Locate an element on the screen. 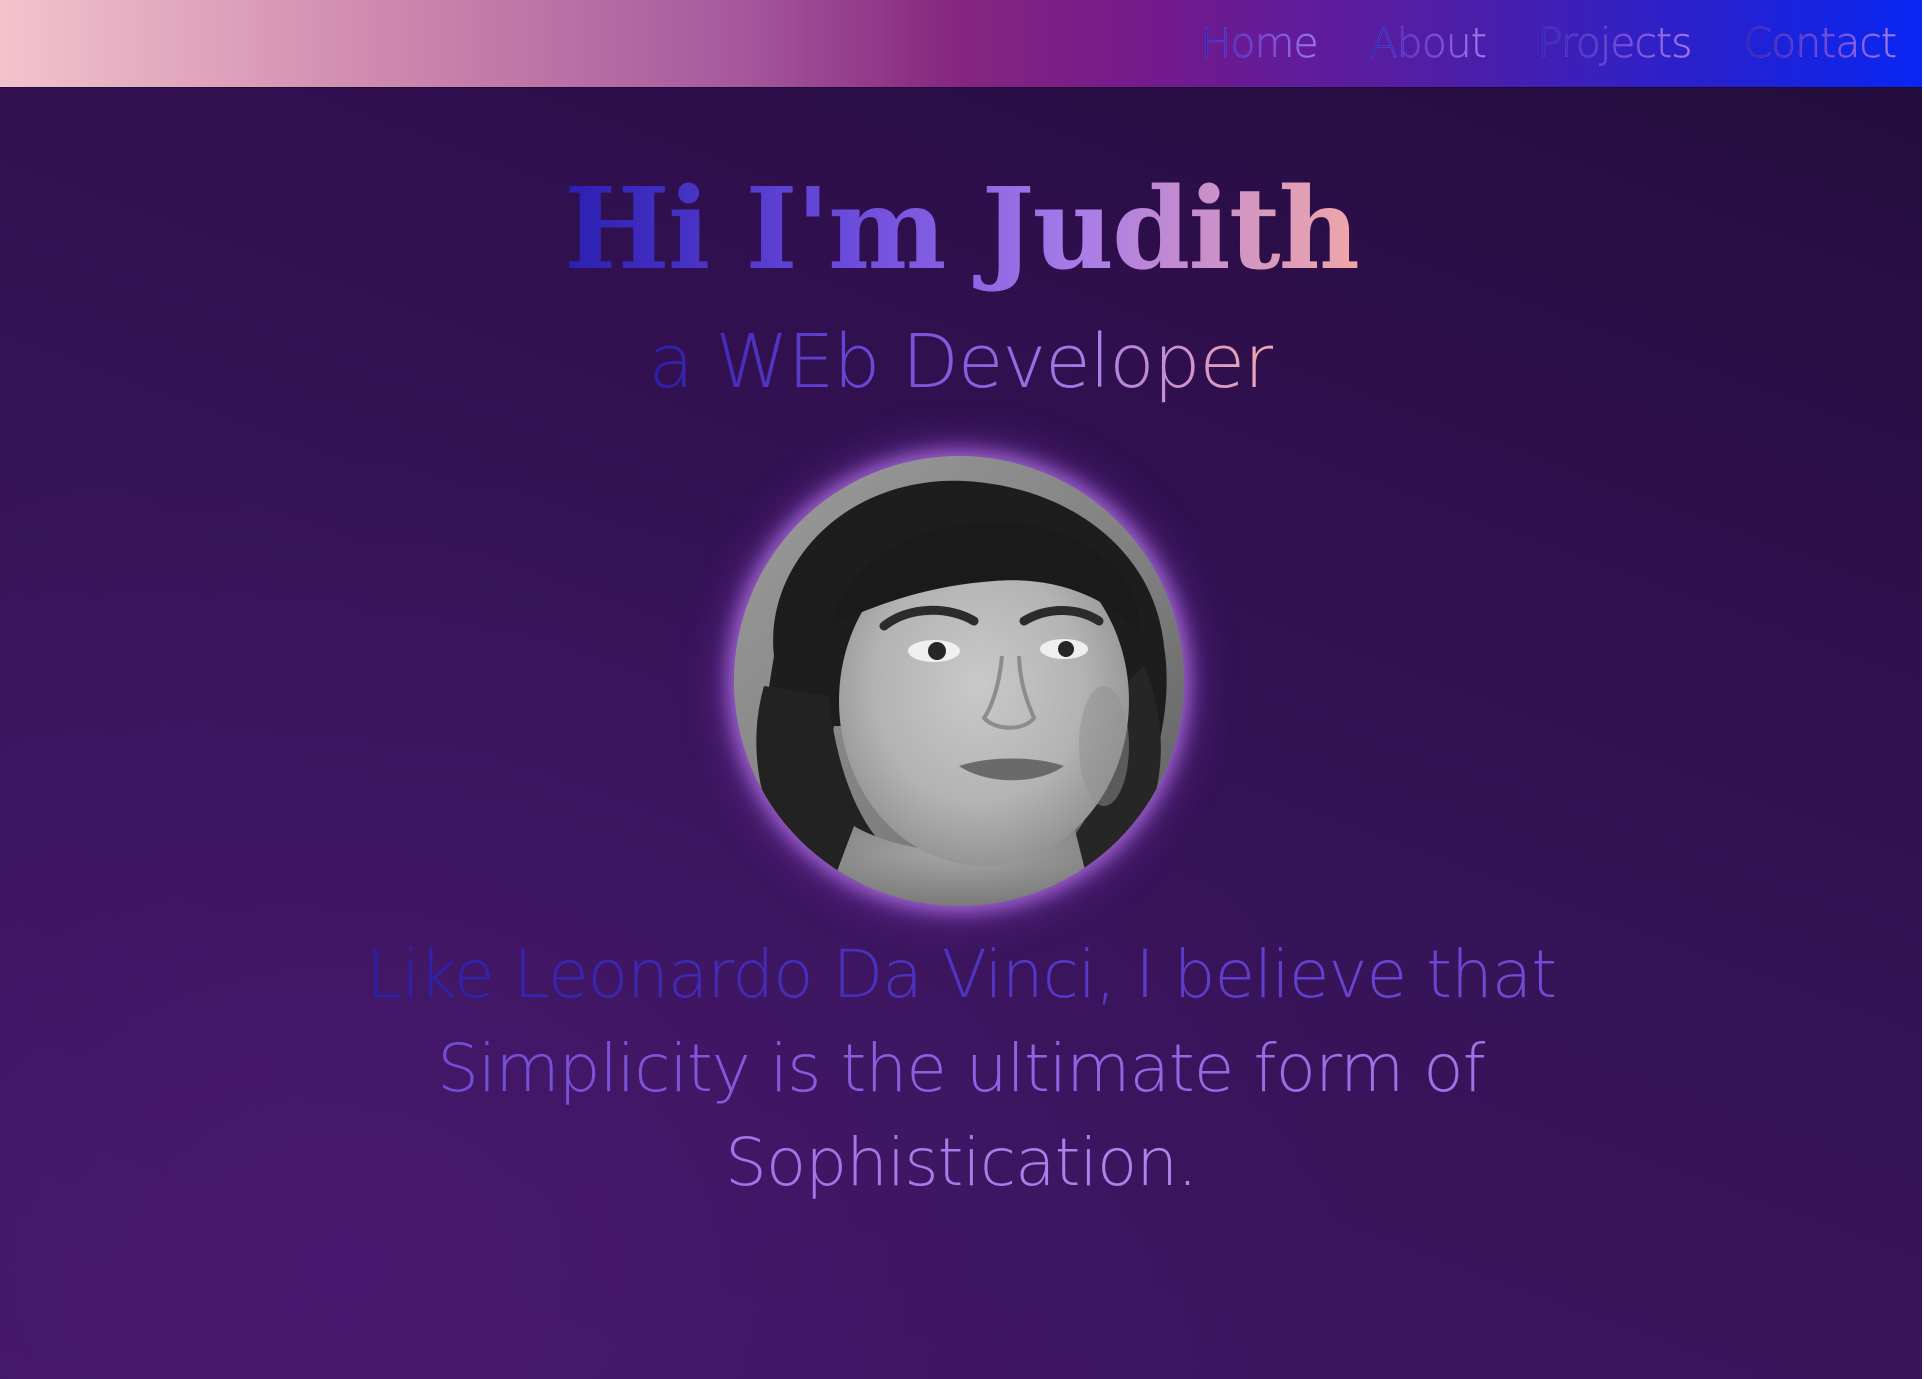  nav-menu: Home About Projects Contact is located at coordinates (1548, 43).